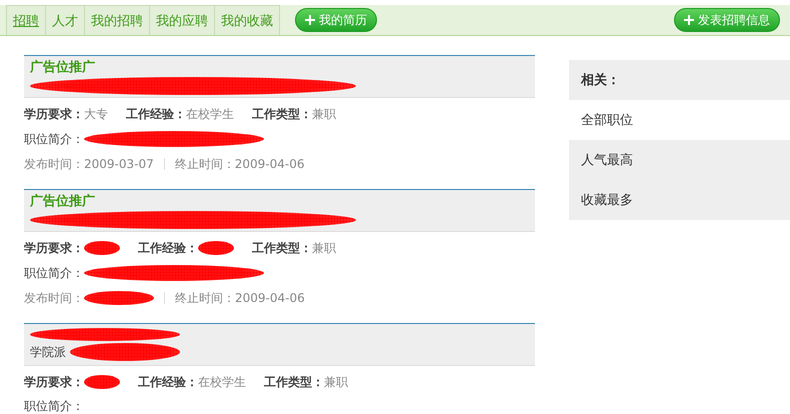 Image resolution: width=790 pixels, height=414 pixels. Describe the element at coordinates (247, 20) in the screenshot. I see `nav-tab: 我的收藏` at that location.